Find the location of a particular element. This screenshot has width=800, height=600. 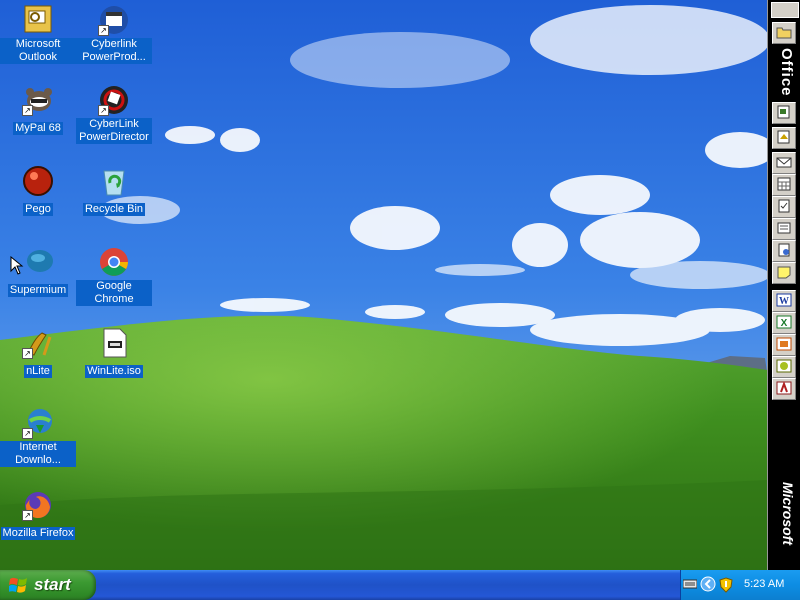

desktop-icon-cyberlink-powerdirector: ↗ CyberLink PowerDirector is located at coordinates (114, 114).